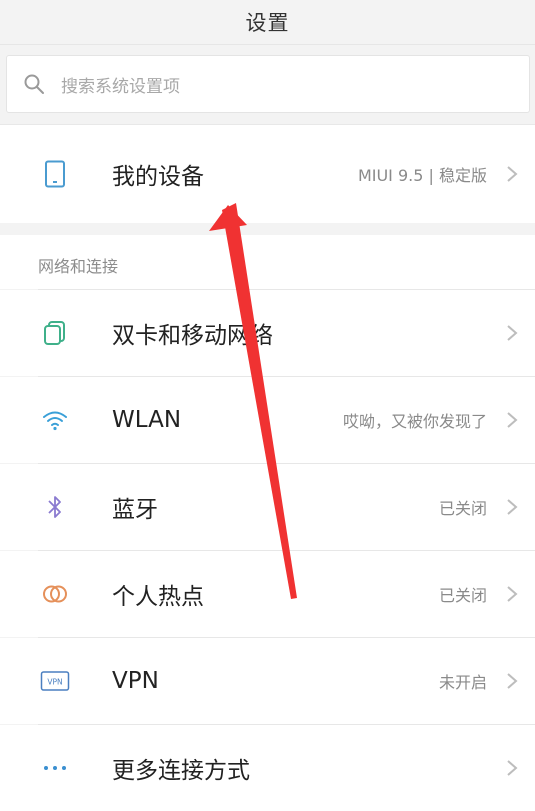 The image size is (535, 811). I want to click on my-device-item: 我的设备 MIUI 9.5 | 稳定版, so click(267, 174).